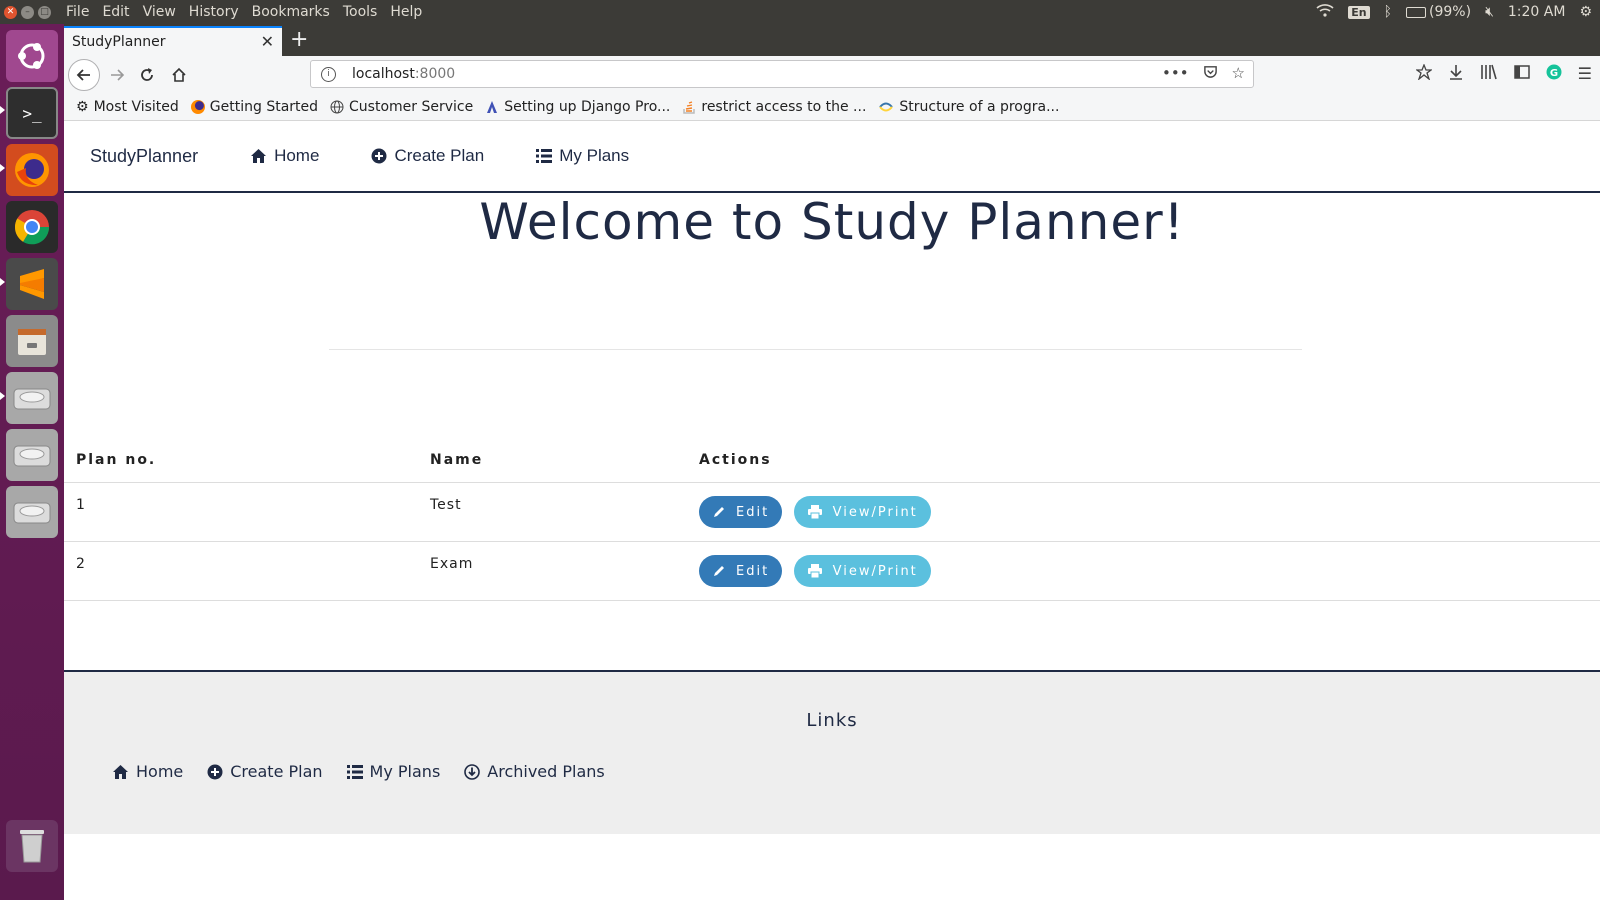  I want to click on bookmark-item: ⚙ Most Visited, so click(127, 107).